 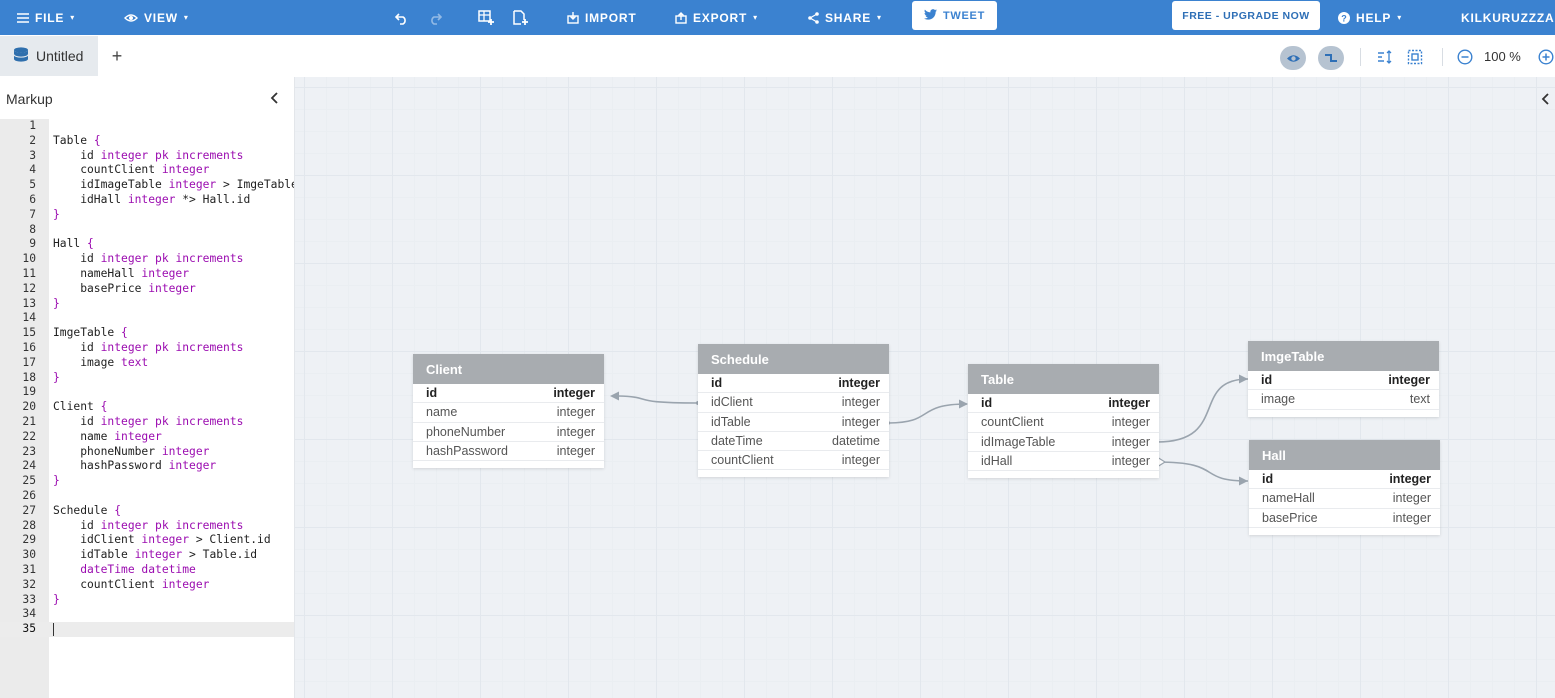 I want to click on auto-arrange-icon, so click(x=1385, y=57).